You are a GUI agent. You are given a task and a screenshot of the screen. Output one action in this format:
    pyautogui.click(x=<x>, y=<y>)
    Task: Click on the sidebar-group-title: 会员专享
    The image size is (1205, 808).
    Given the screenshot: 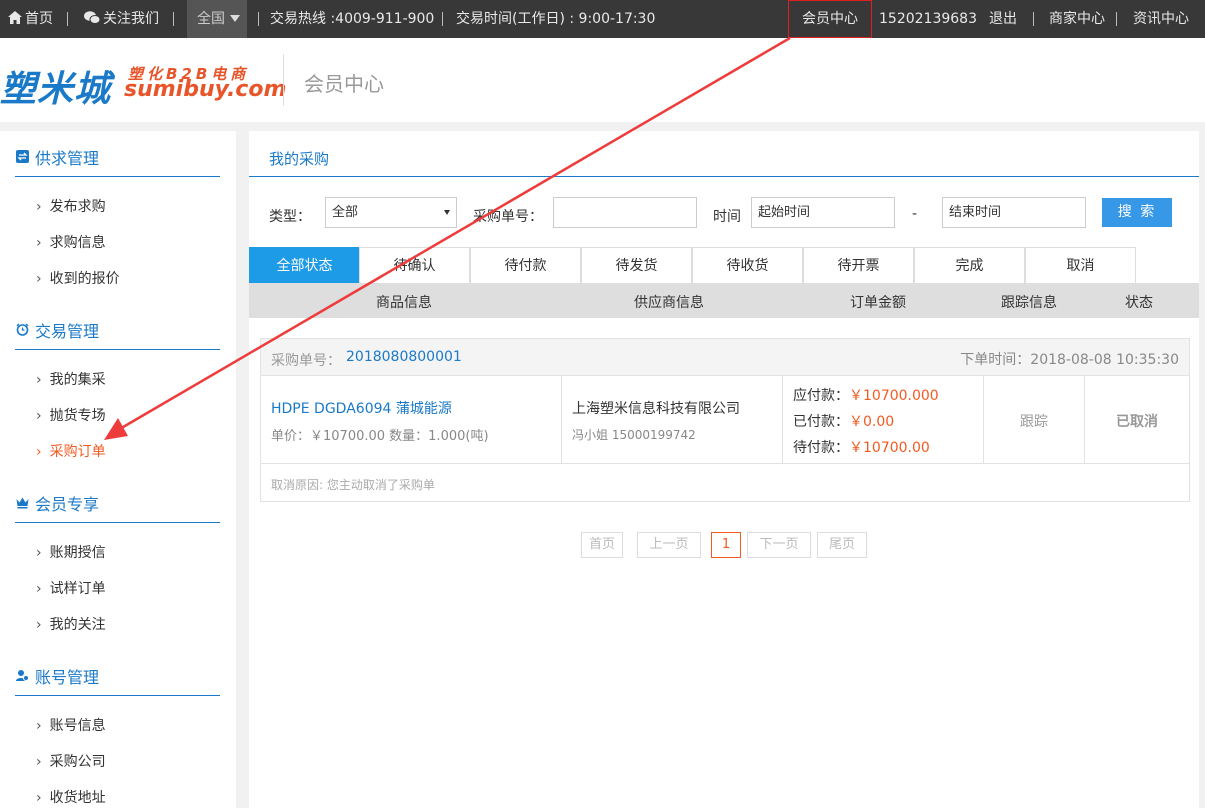 What is the action you would take?
    pyautogui.click(x=67, y=504)
    